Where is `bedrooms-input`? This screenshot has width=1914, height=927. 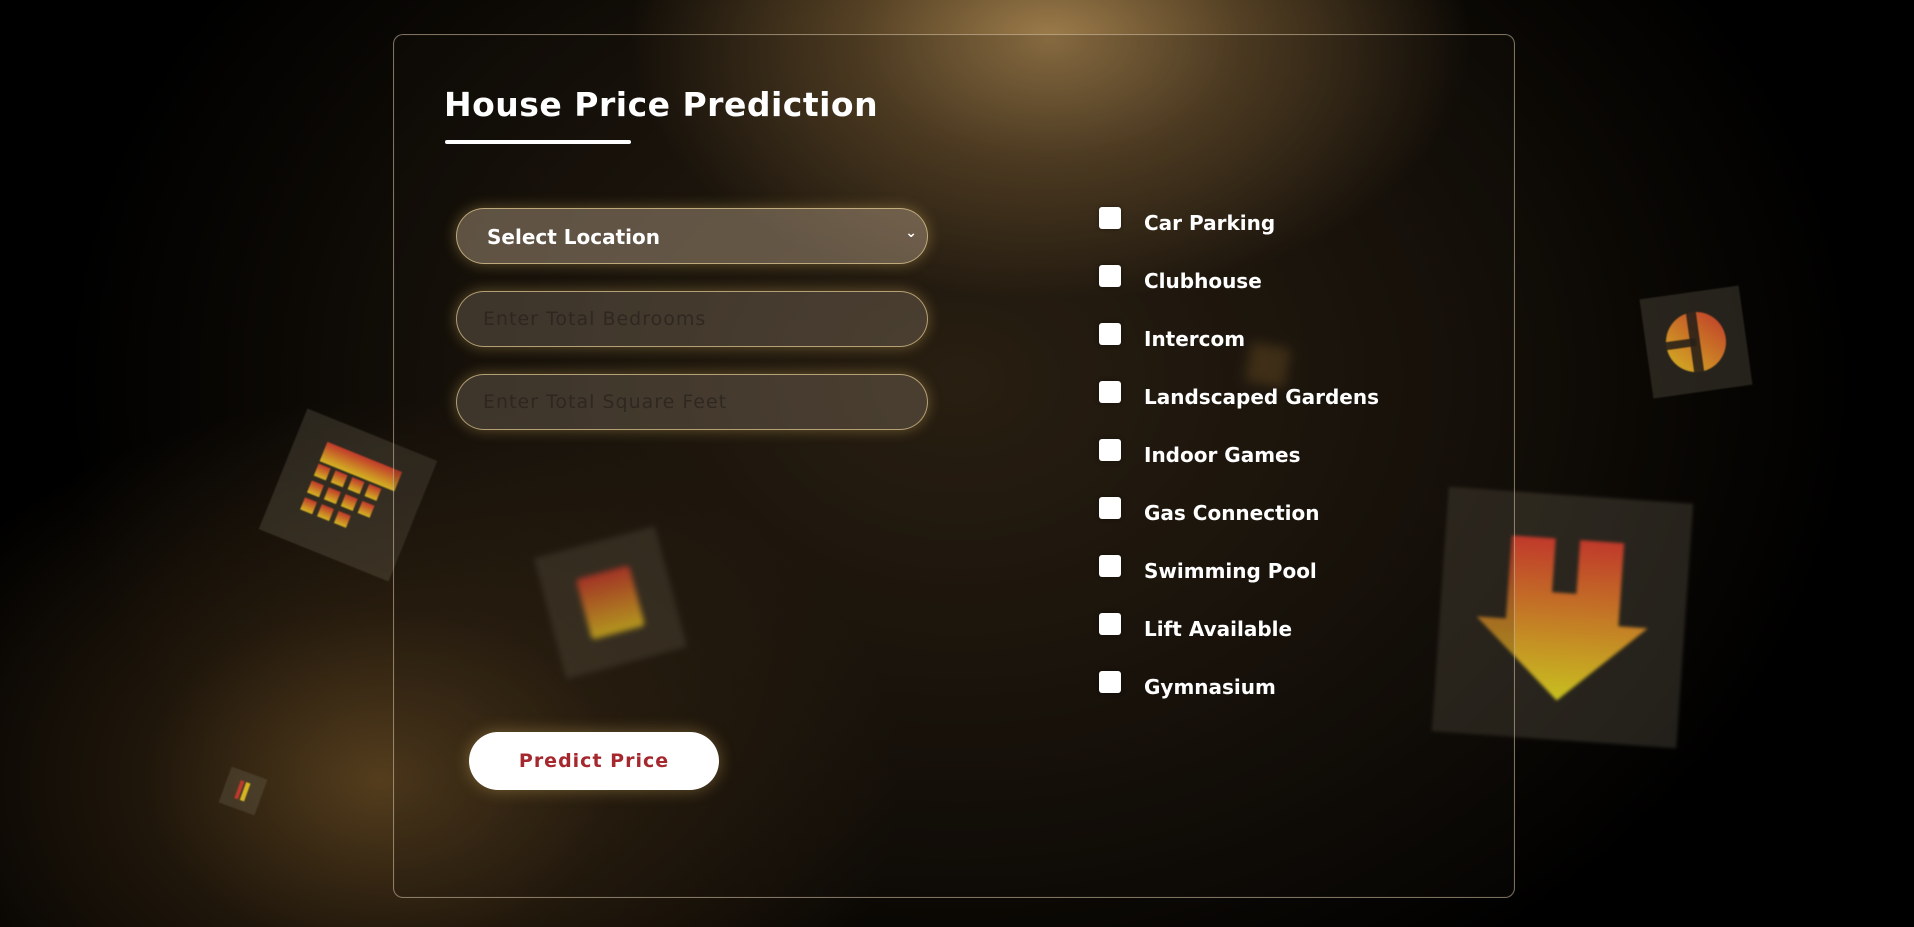 bedrooms-input is located at coordinates (692, 319).